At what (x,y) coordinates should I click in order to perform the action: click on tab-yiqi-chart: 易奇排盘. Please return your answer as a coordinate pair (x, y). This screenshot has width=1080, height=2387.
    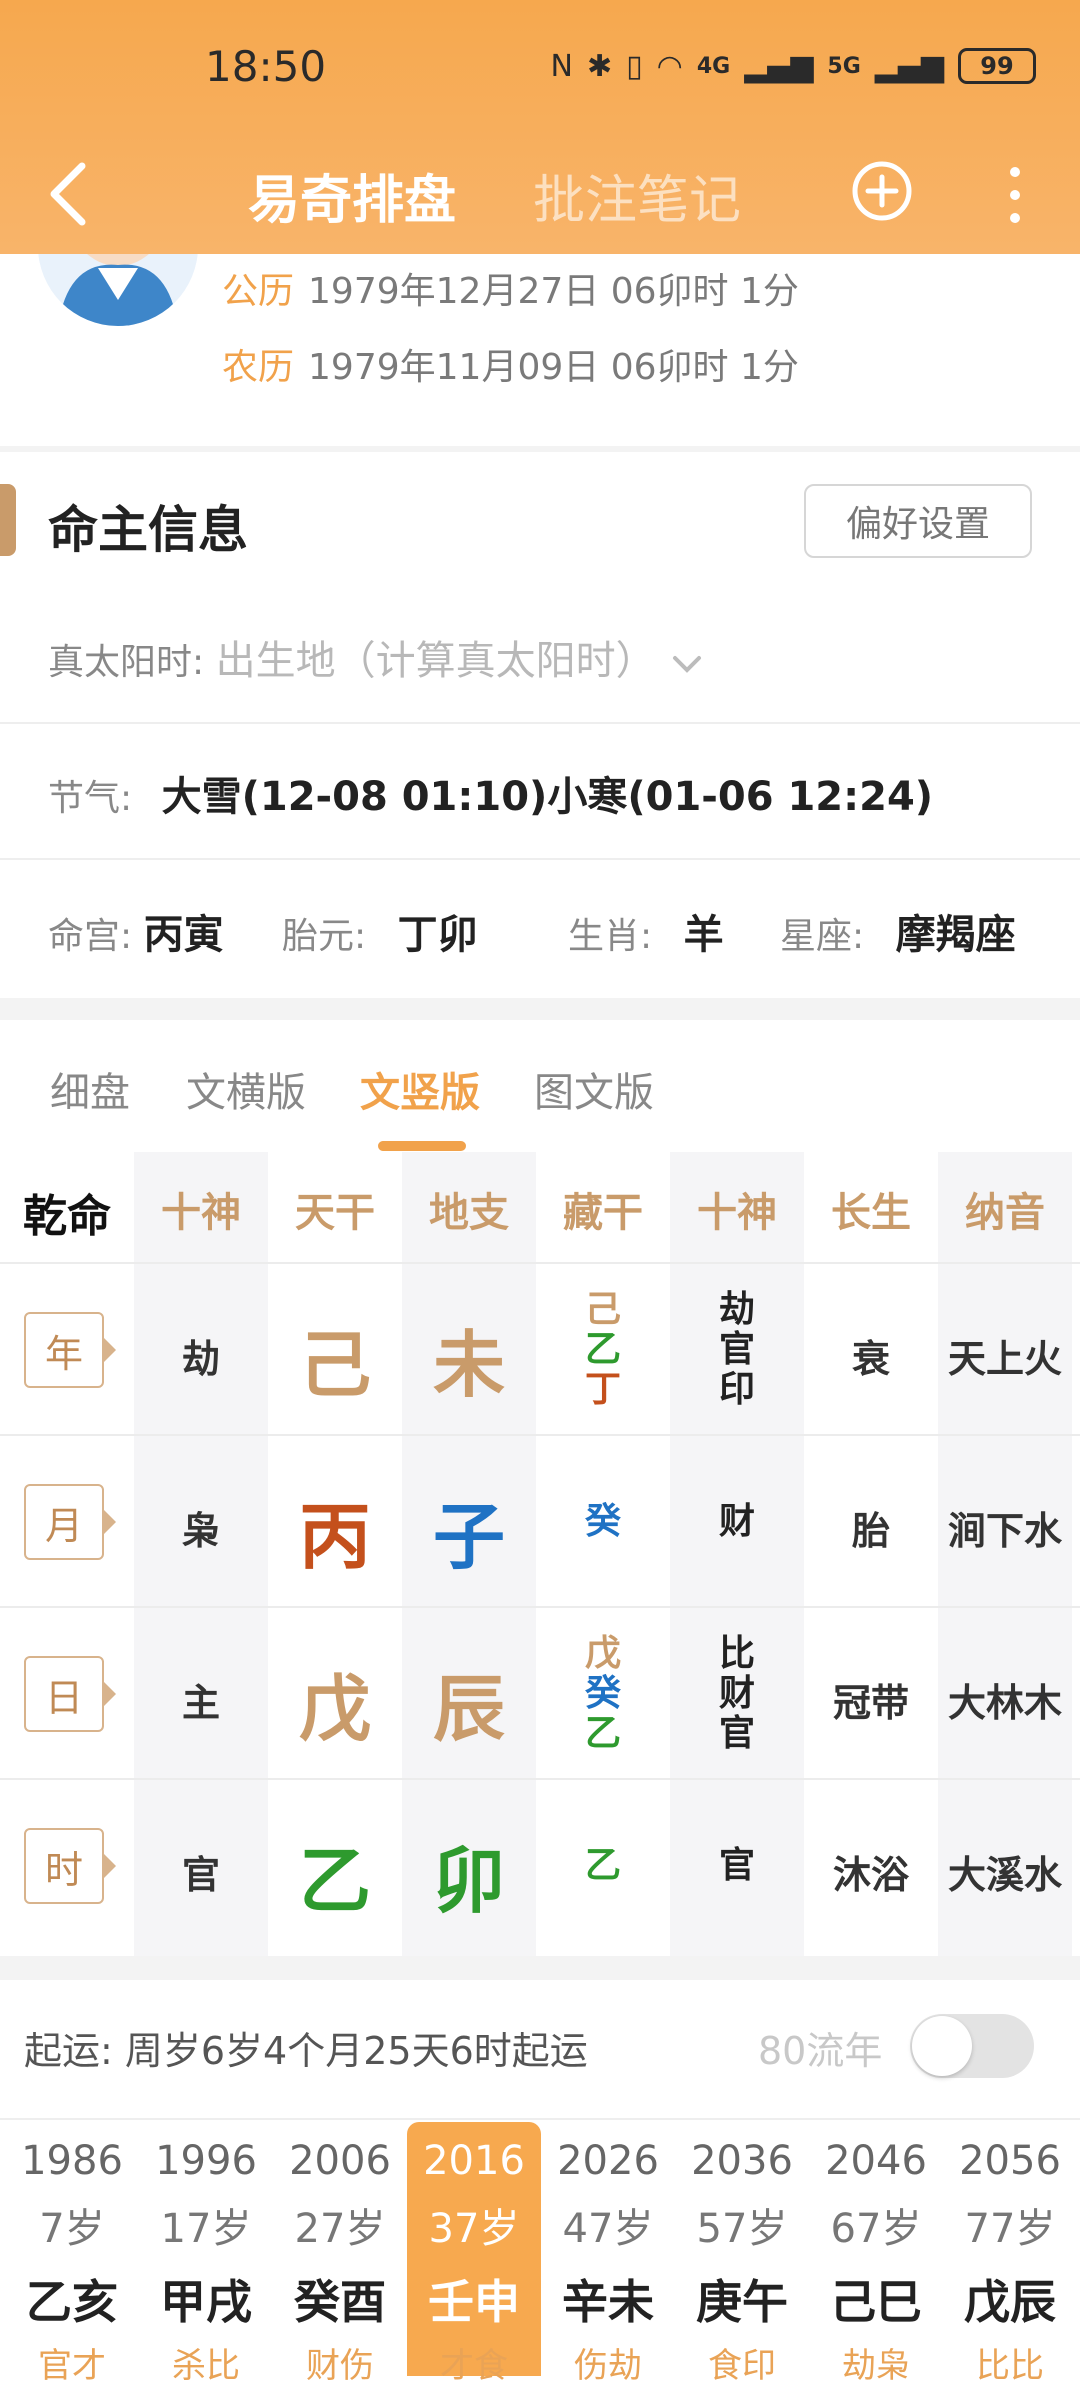
    Looking at the image, I should click on (352, 195).